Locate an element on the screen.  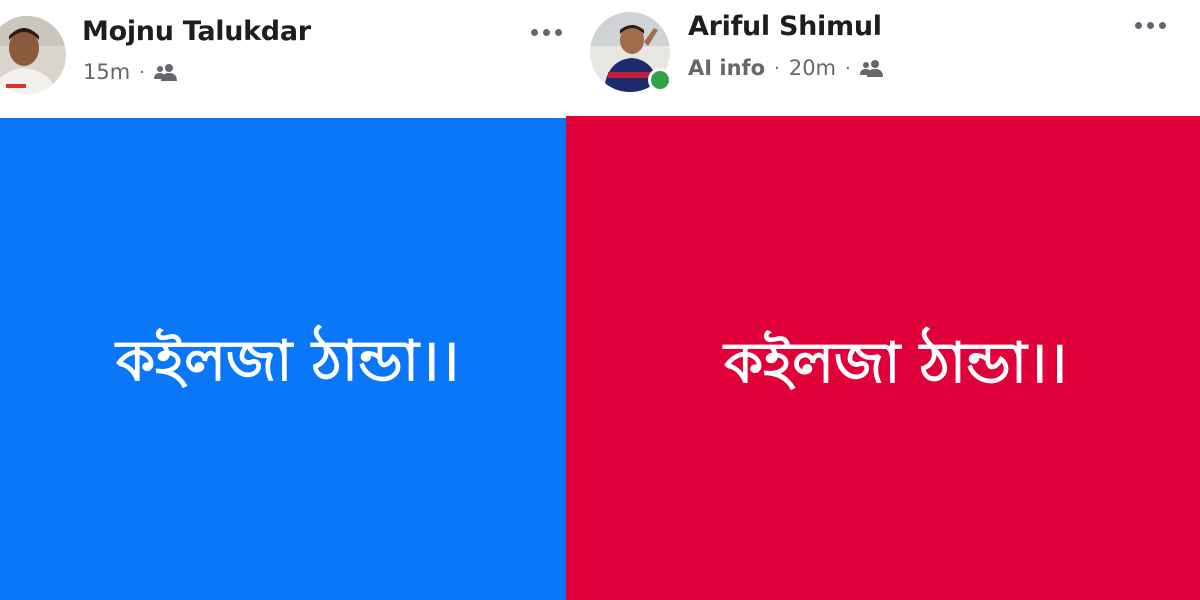
post-meta: 15m · is located at coordinates (130, 72).